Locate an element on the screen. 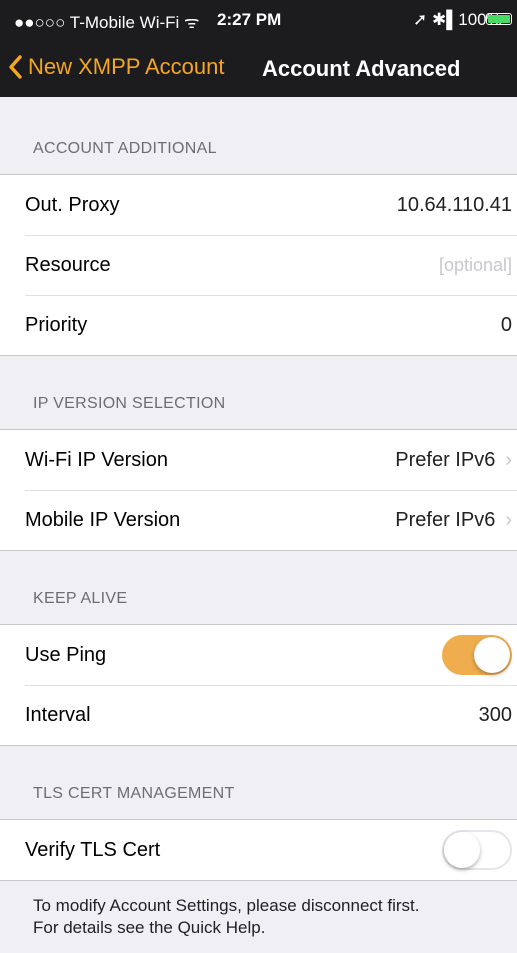 The image size is (517, 953). interval-value: 300 is located at coordinates (495, 715).